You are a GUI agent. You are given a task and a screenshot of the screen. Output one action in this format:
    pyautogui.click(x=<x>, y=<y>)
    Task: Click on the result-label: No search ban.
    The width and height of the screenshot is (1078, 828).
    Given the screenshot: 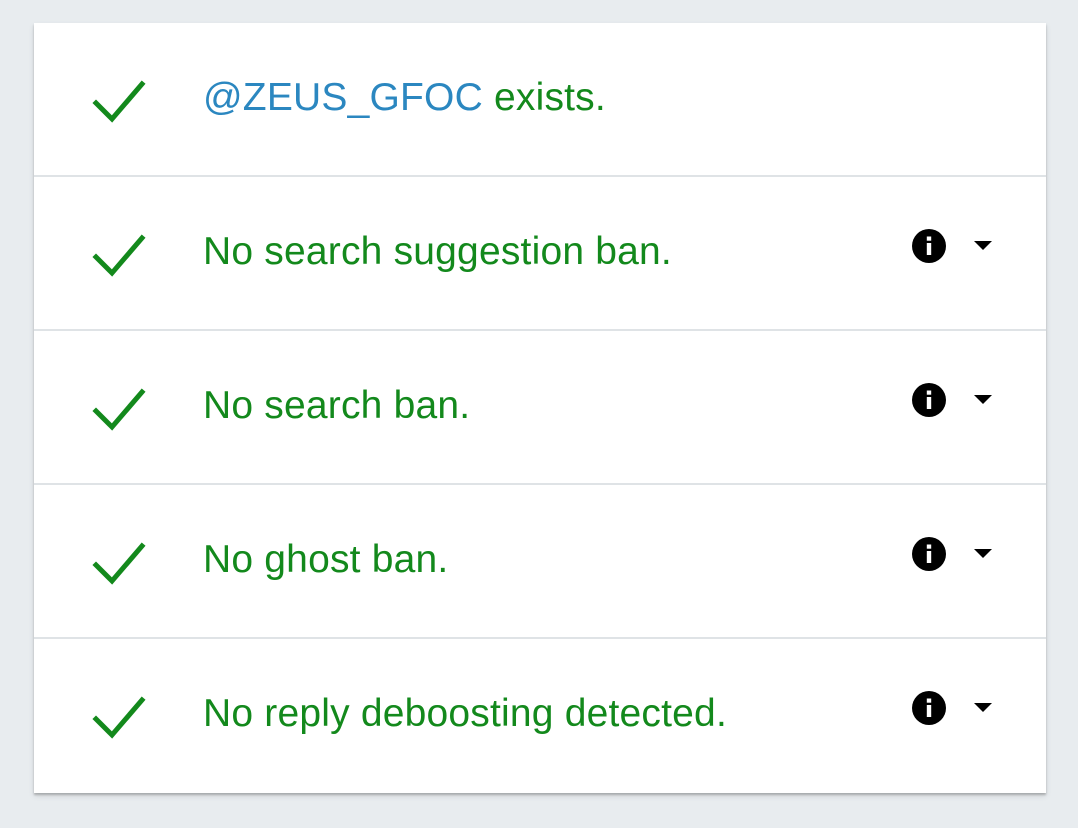 What is the action you would take?
    pyautogui.click(x=336, y=406)
    